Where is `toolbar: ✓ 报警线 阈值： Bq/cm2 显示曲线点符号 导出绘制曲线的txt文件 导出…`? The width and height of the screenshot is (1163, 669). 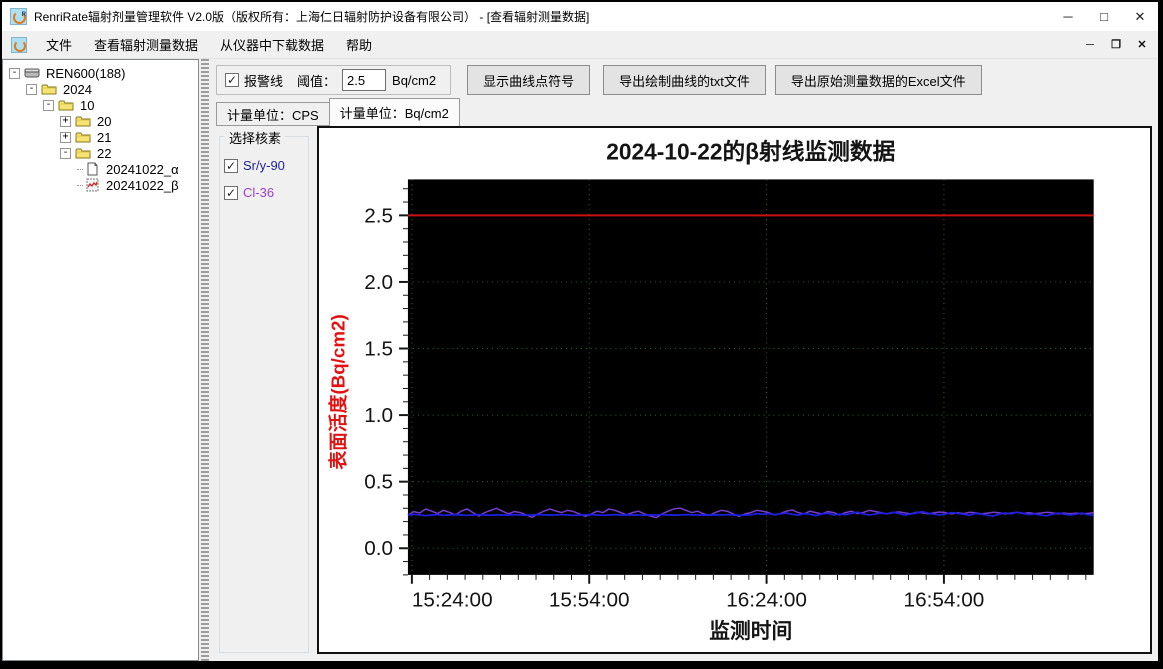 toolbar: ✓ 报警线 阈值： Bq/cm2 显示曲线点符号 导出绘制曲线的txt文件 导出… is located at coordinates (684, 80).